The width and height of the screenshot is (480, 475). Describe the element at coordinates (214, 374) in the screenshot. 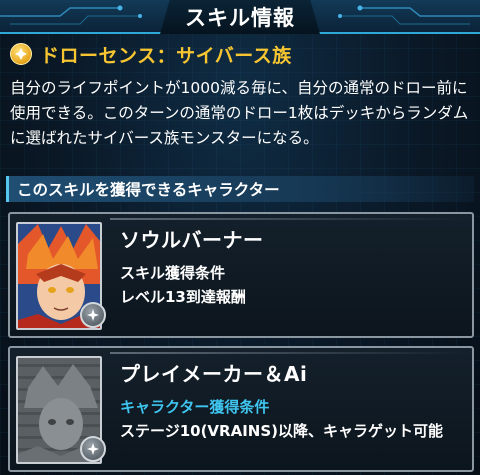

I see `character-name: プレイメーカー＆Ai` at that location.